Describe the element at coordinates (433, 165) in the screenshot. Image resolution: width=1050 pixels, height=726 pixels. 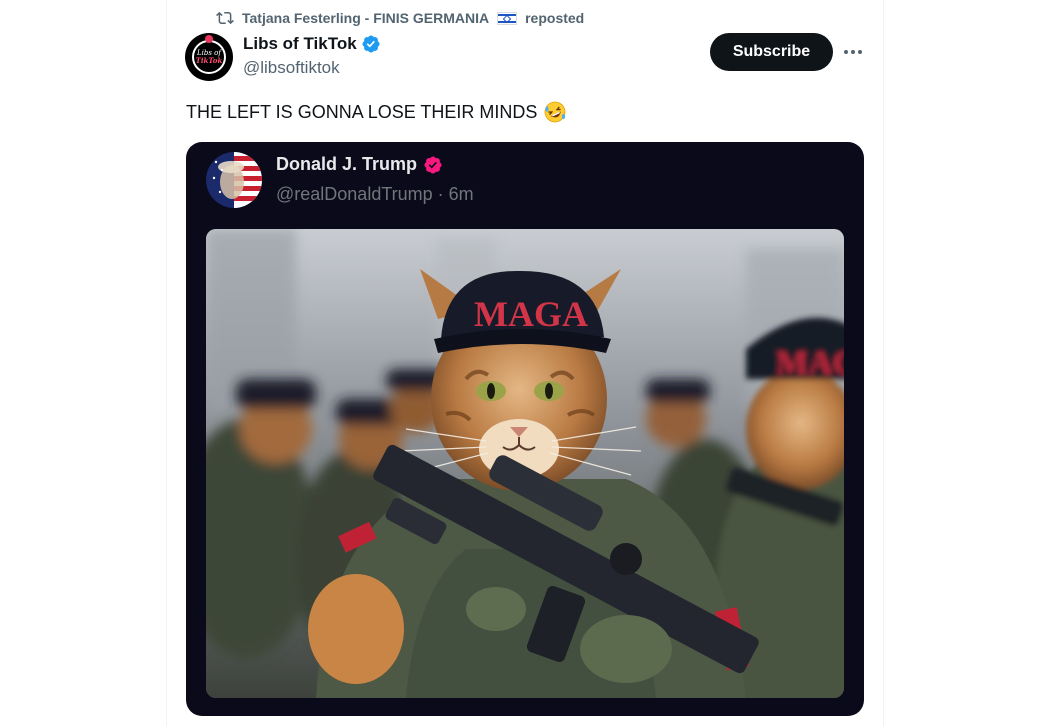
I see `embedded-verified-icon` at that location.